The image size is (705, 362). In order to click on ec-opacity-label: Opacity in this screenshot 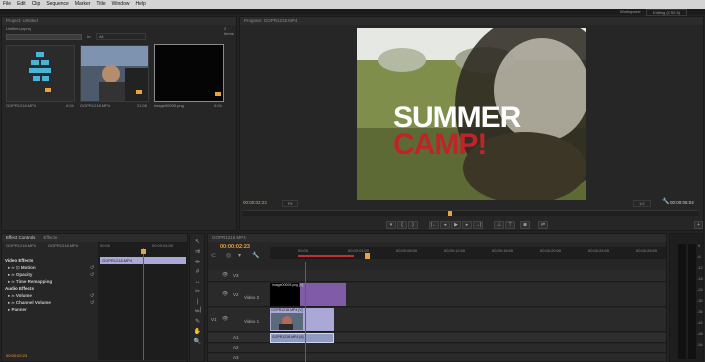, I will do `click(24, 274)`.